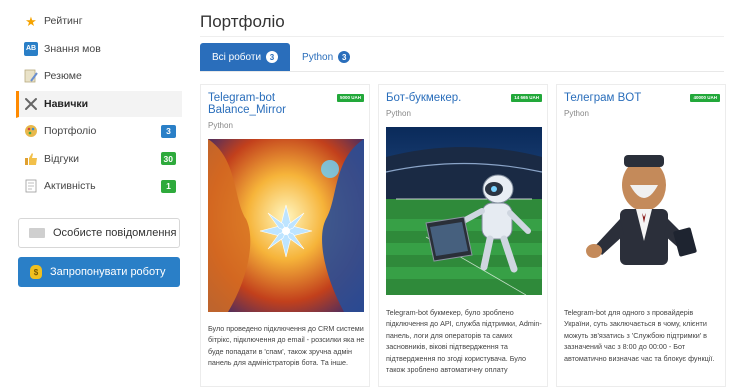  I want to click on sidebar-item-activity: Активність 1, so click(99, 187).